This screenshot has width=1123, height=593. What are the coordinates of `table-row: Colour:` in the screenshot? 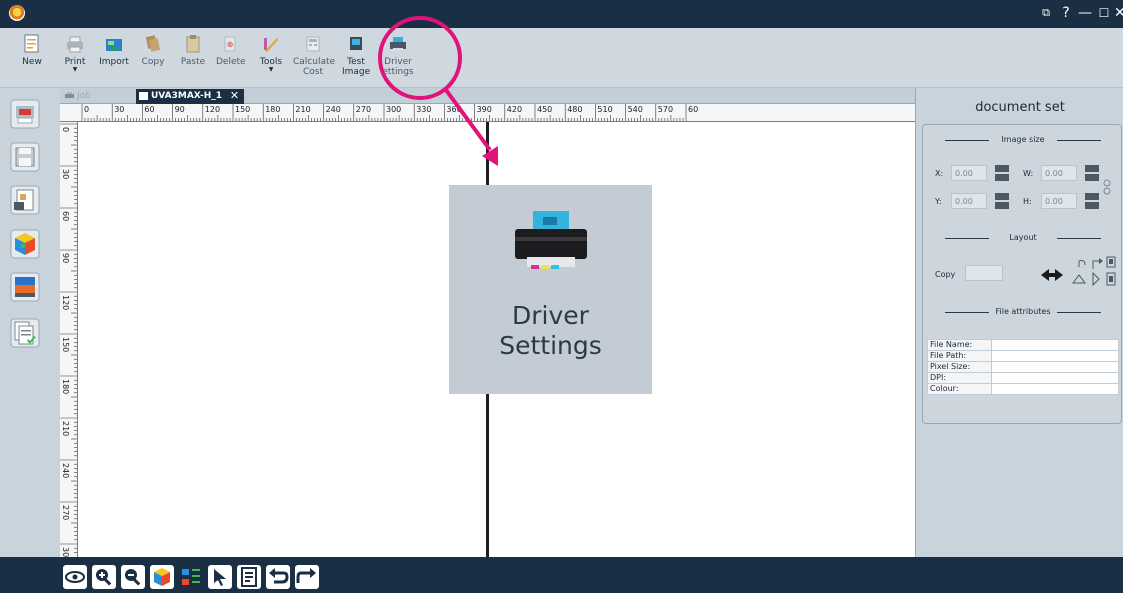 It's located at (1023, 389).